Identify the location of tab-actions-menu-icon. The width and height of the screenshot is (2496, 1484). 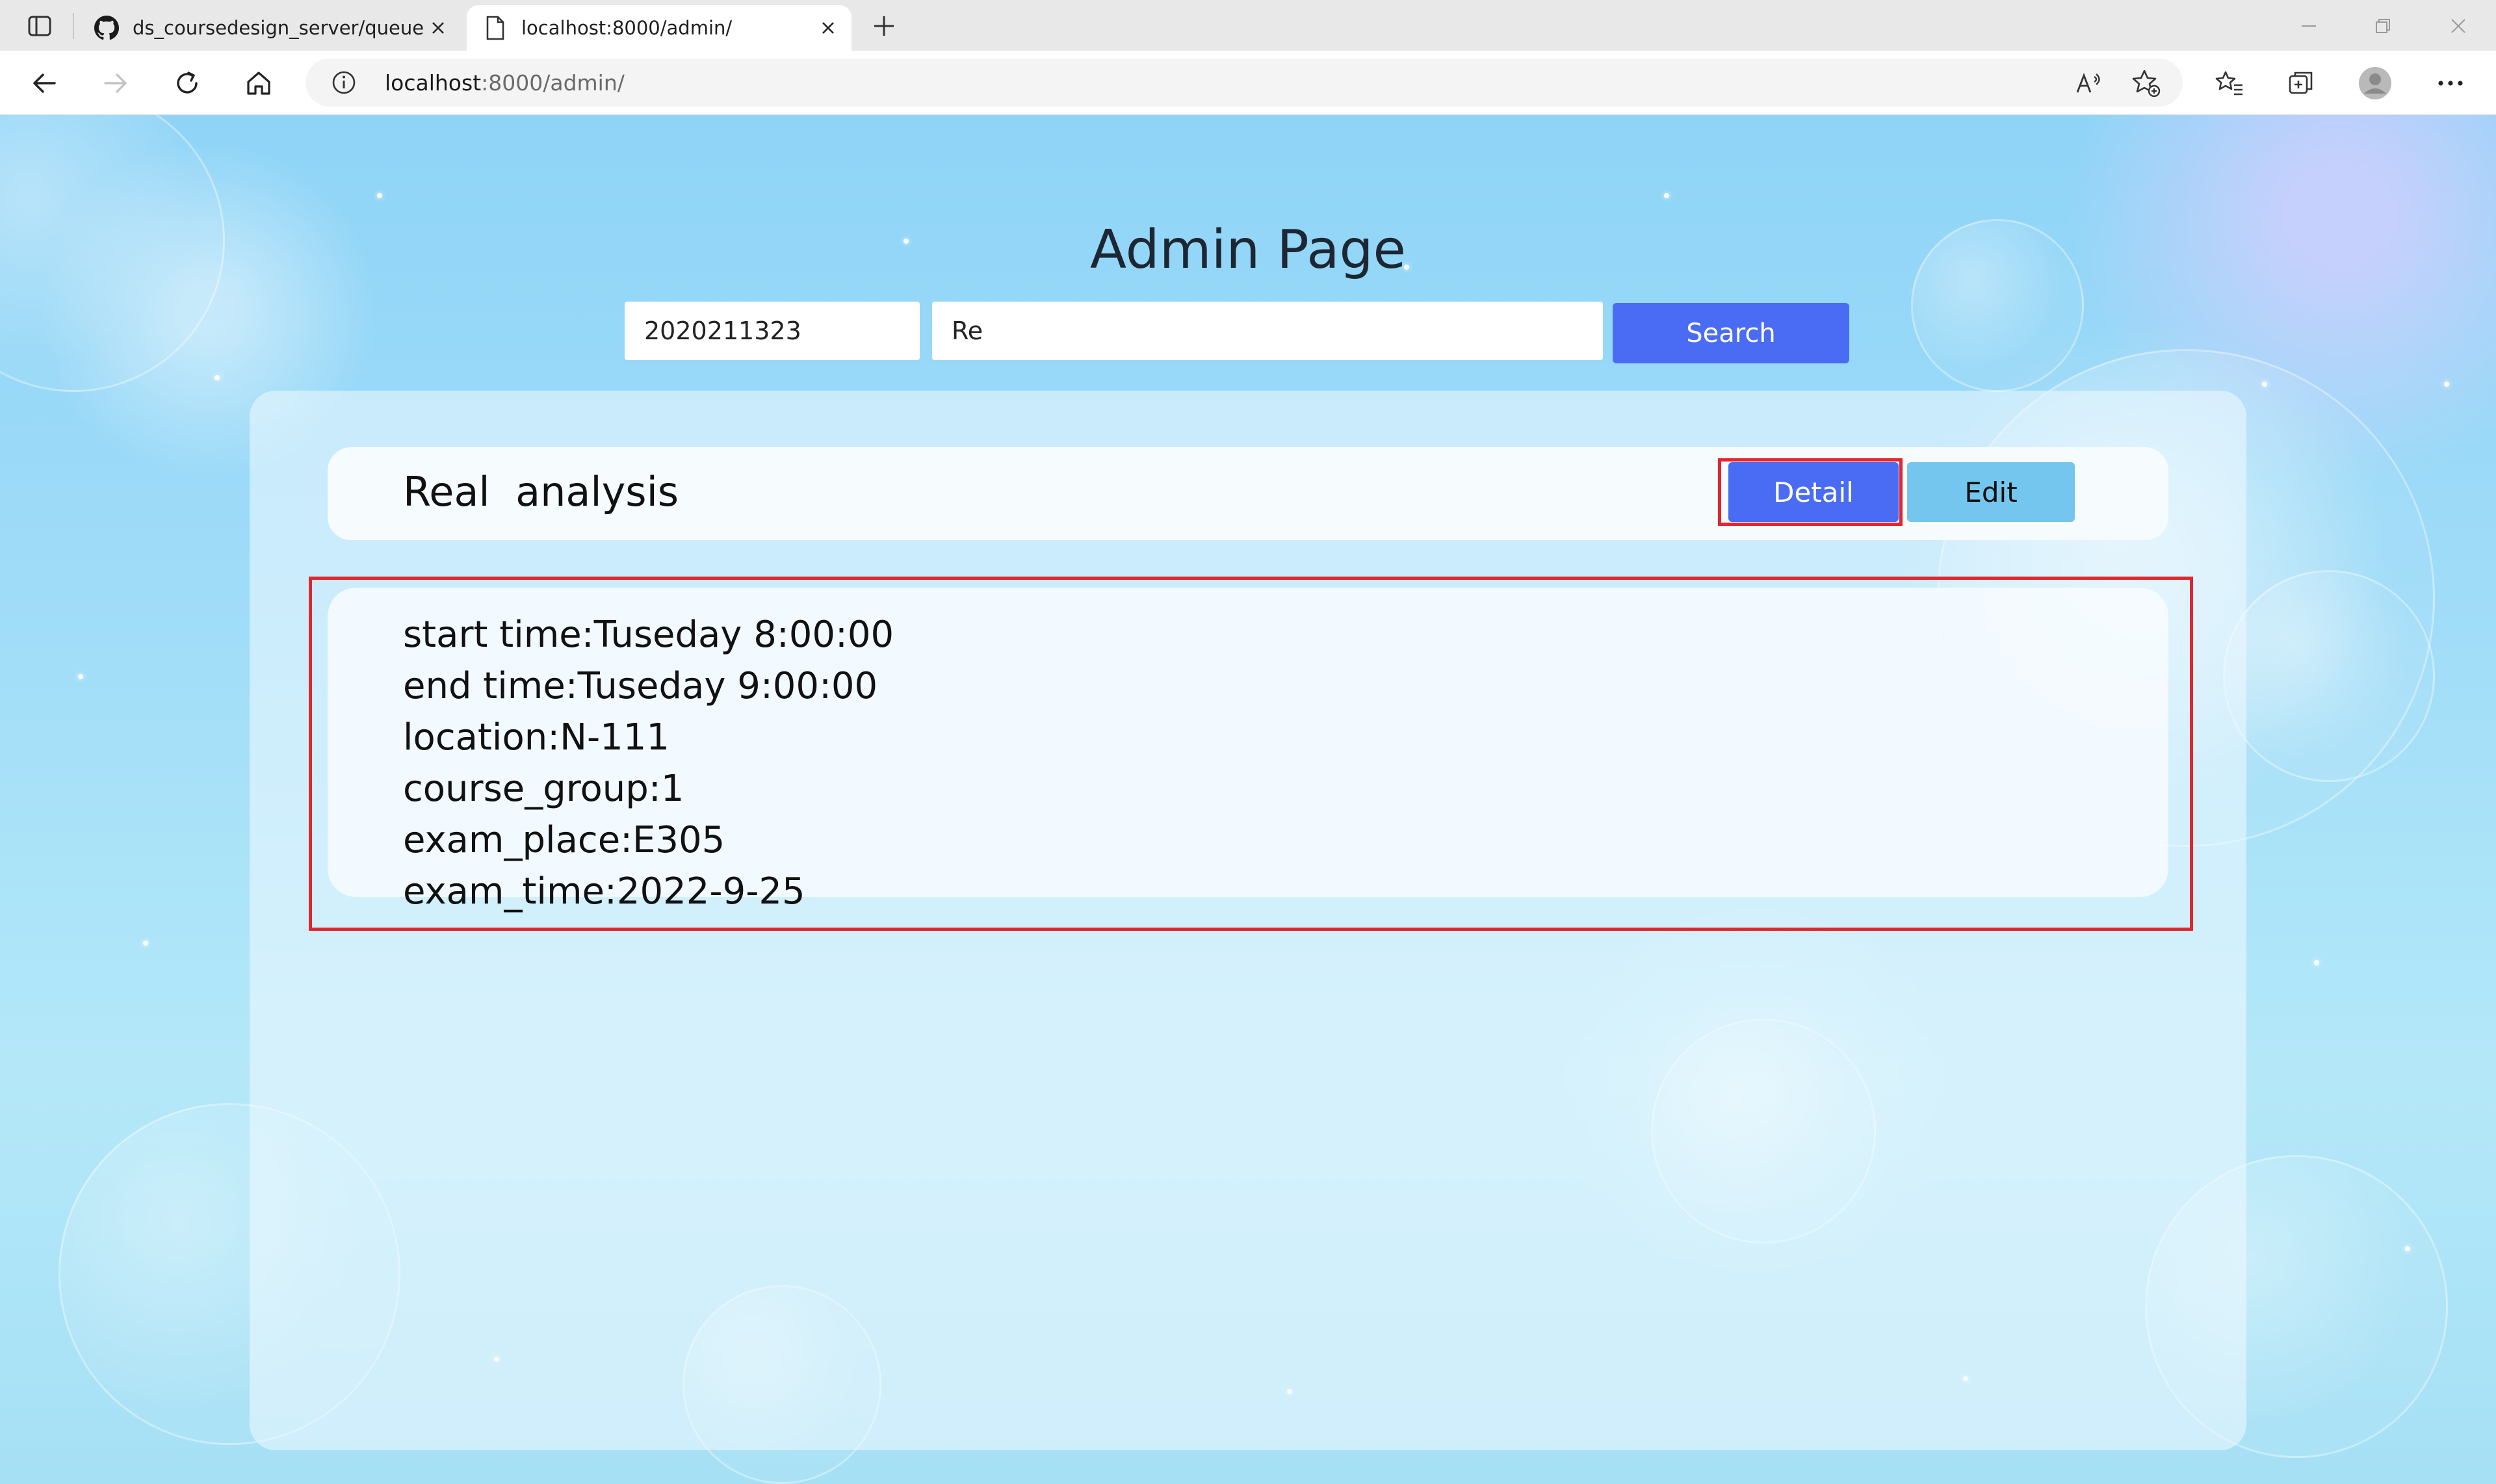
(40, 26).